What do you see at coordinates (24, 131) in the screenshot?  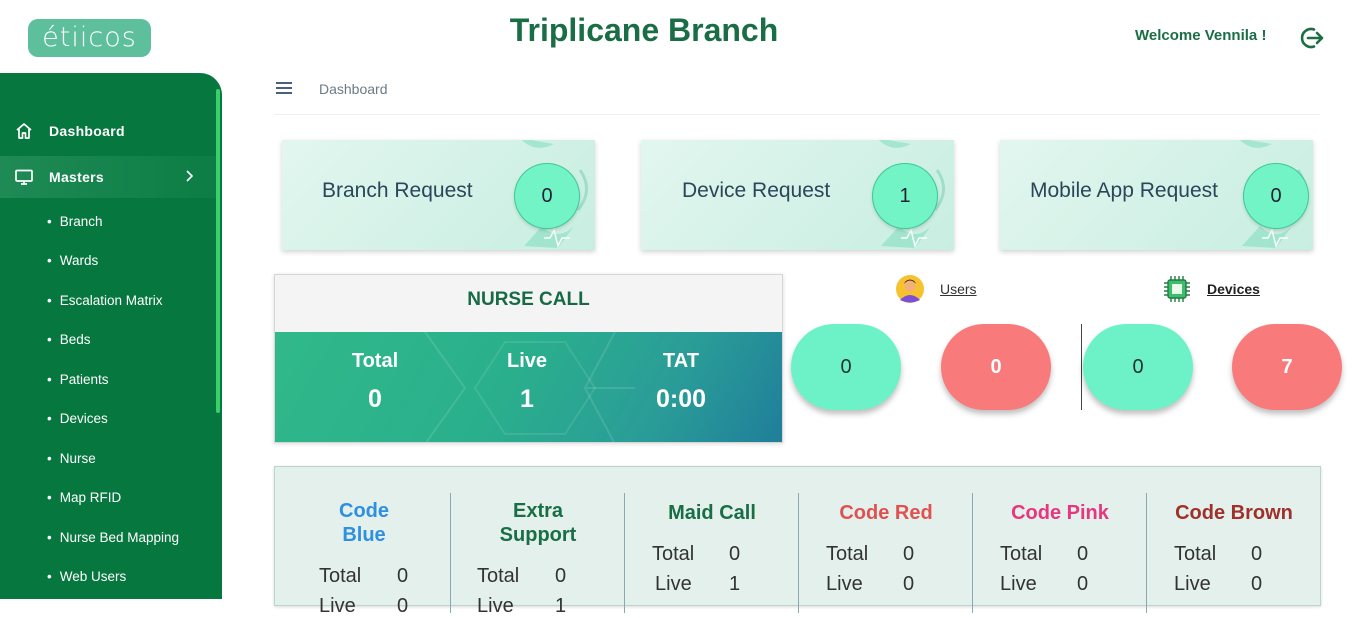 I see `home-icon` at bounding box center [24, 131].